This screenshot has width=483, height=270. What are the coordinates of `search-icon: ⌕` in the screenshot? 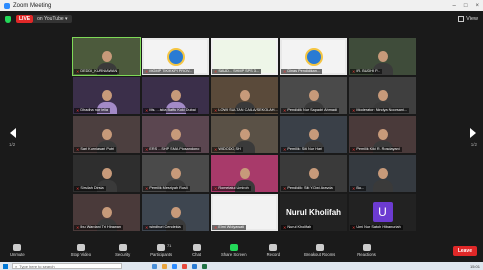 It's located at (16, 266).